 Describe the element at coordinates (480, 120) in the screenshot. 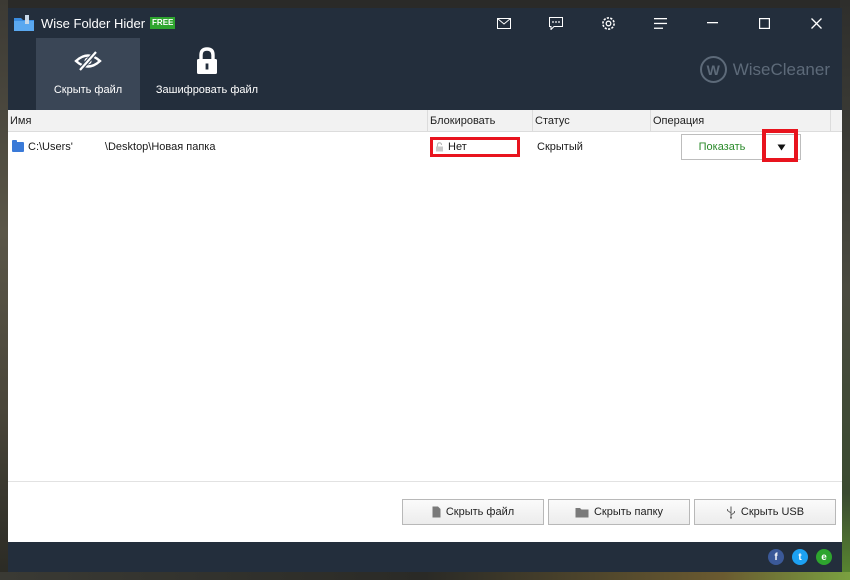

I see `column-header-lock: Блокировать` at that location.